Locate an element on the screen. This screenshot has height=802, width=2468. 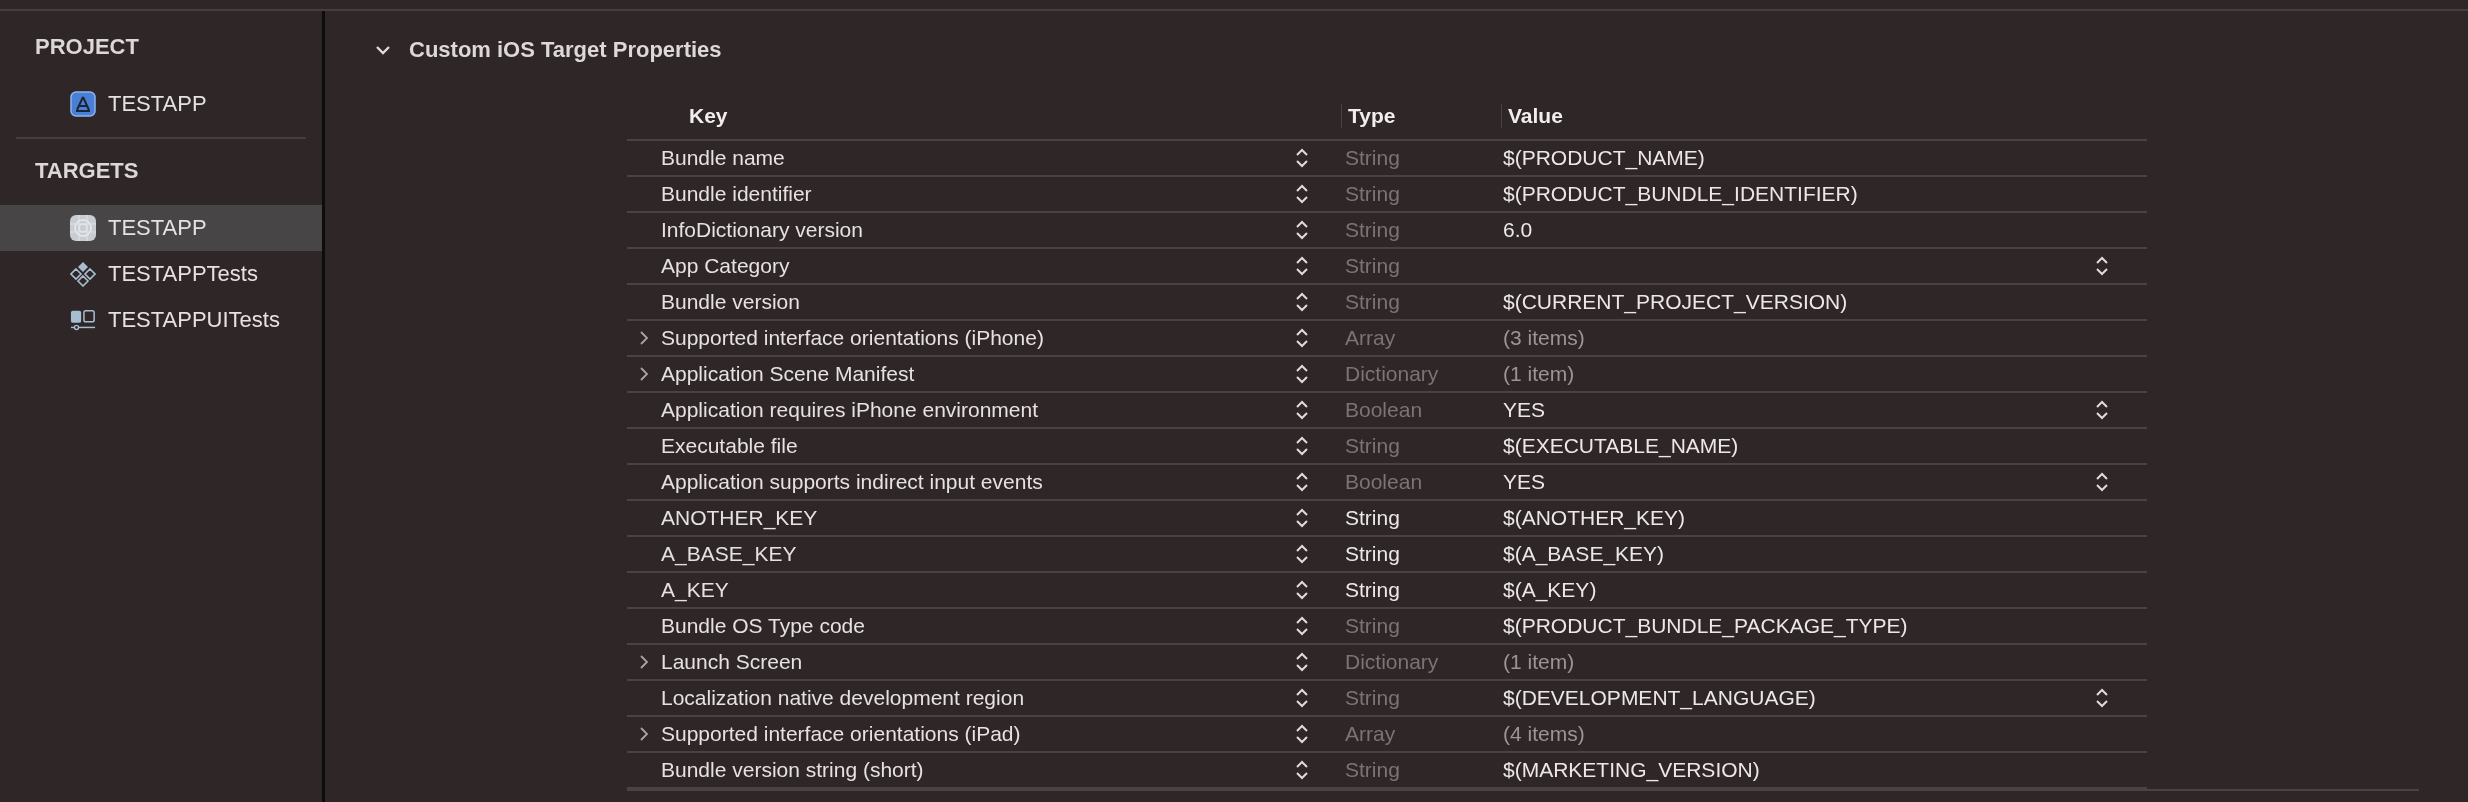
screens-icon is located at coordinates (83, 320).